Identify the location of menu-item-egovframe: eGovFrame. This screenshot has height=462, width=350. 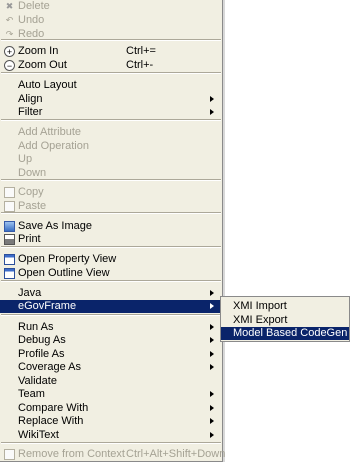
(111, 306).